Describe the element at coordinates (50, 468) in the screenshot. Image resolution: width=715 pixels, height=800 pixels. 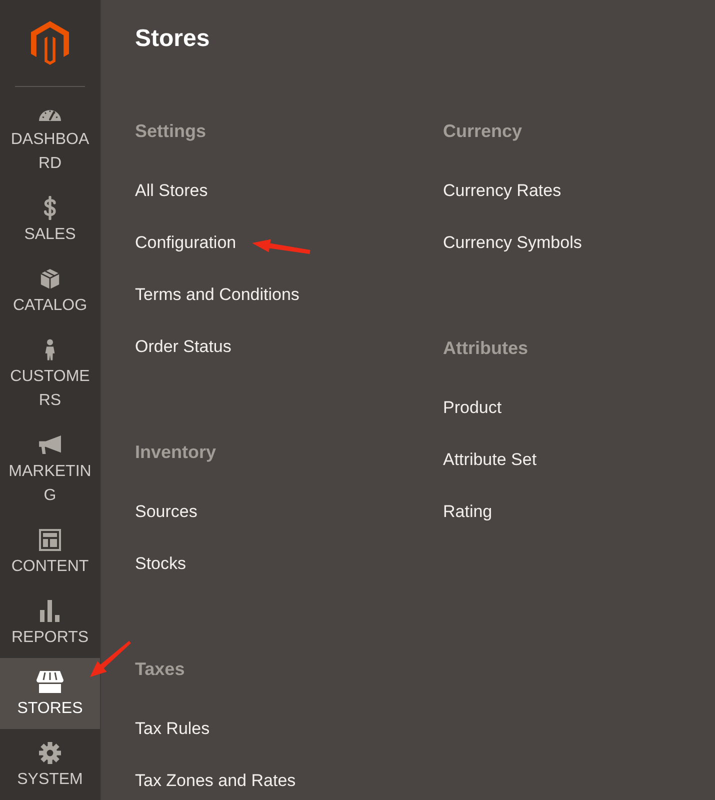
I see `nav-item: MARKETING` at that location.